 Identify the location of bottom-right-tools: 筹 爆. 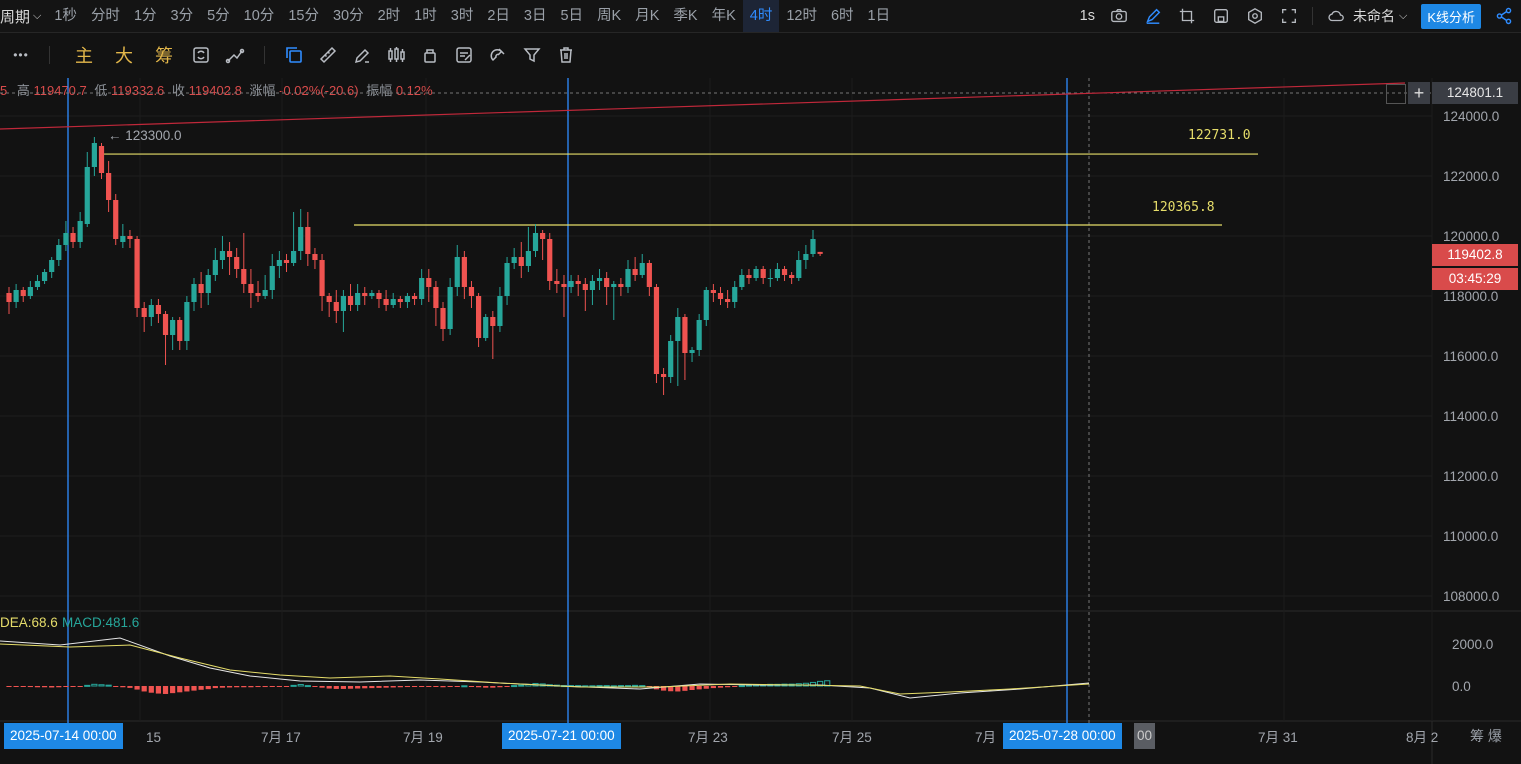
(1486, 736).